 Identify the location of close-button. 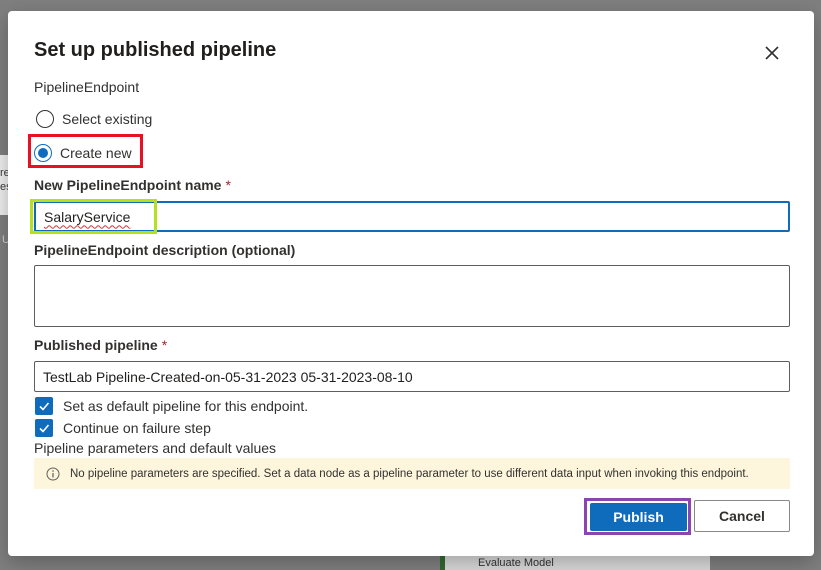
(772, 53).